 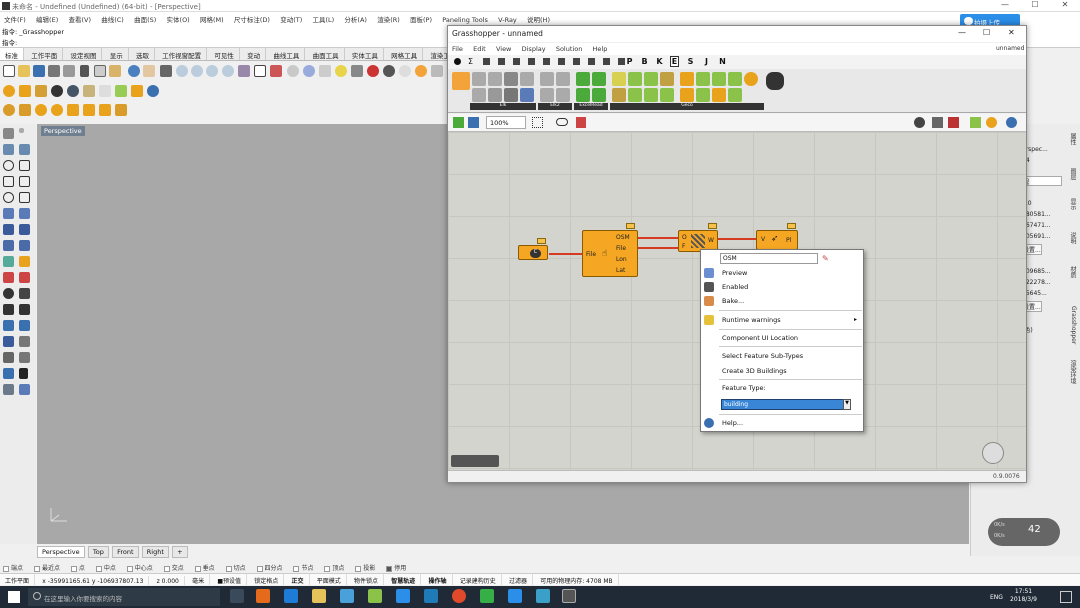 What do you see at coordinates (298, 579) in the screenshot?
I see `status-ortho: 正交` at bounding box center [298, 579].